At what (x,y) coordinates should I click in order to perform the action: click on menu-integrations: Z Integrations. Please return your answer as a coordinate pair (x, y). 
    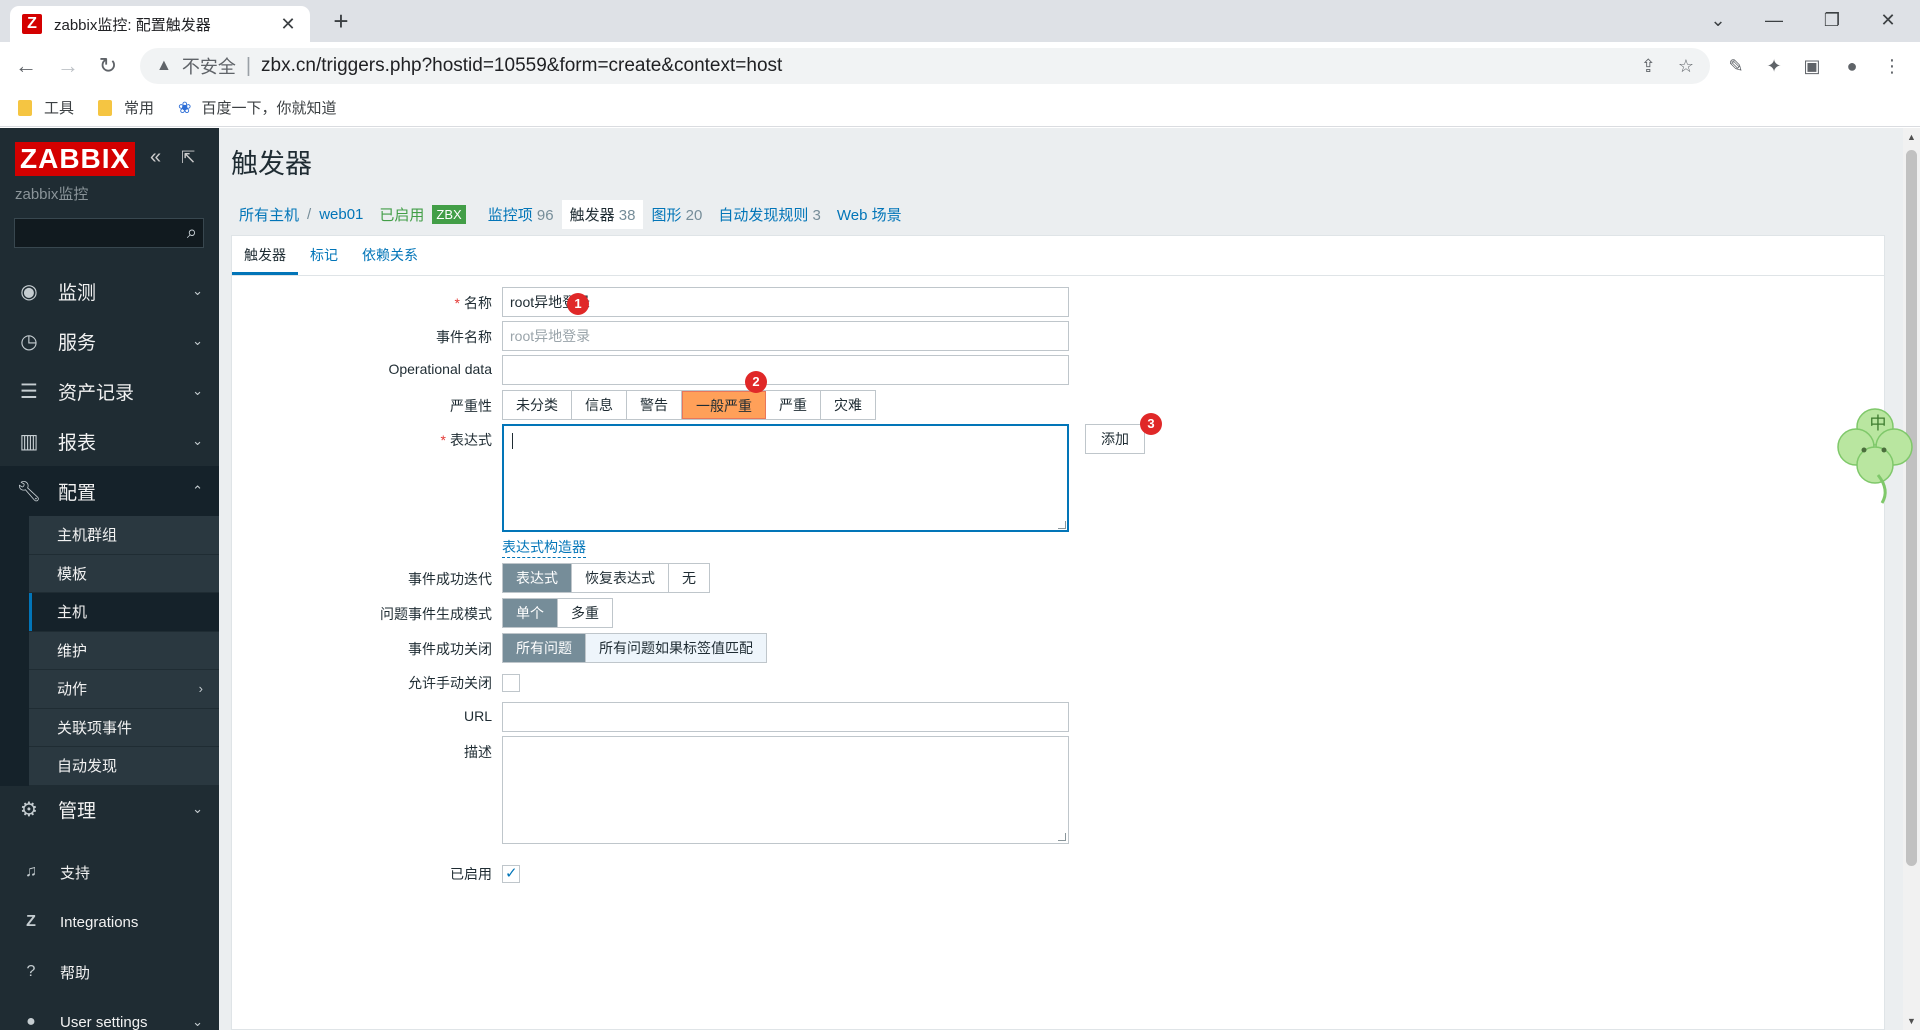
    Looking at the image, I should click on (109, 922).